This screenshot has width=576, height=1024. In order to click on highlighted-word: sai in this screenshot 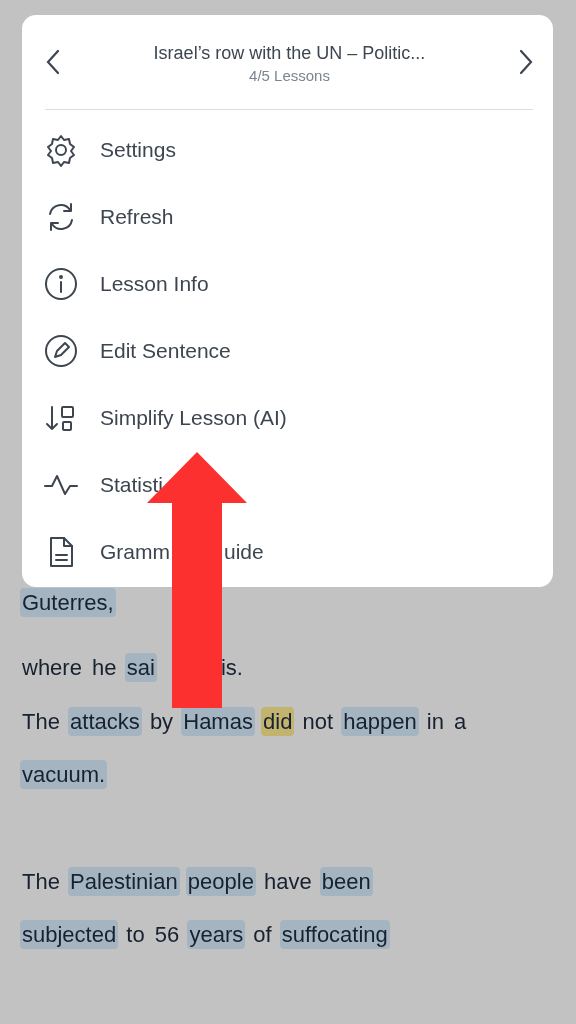, I will do `click(140, 667)`.